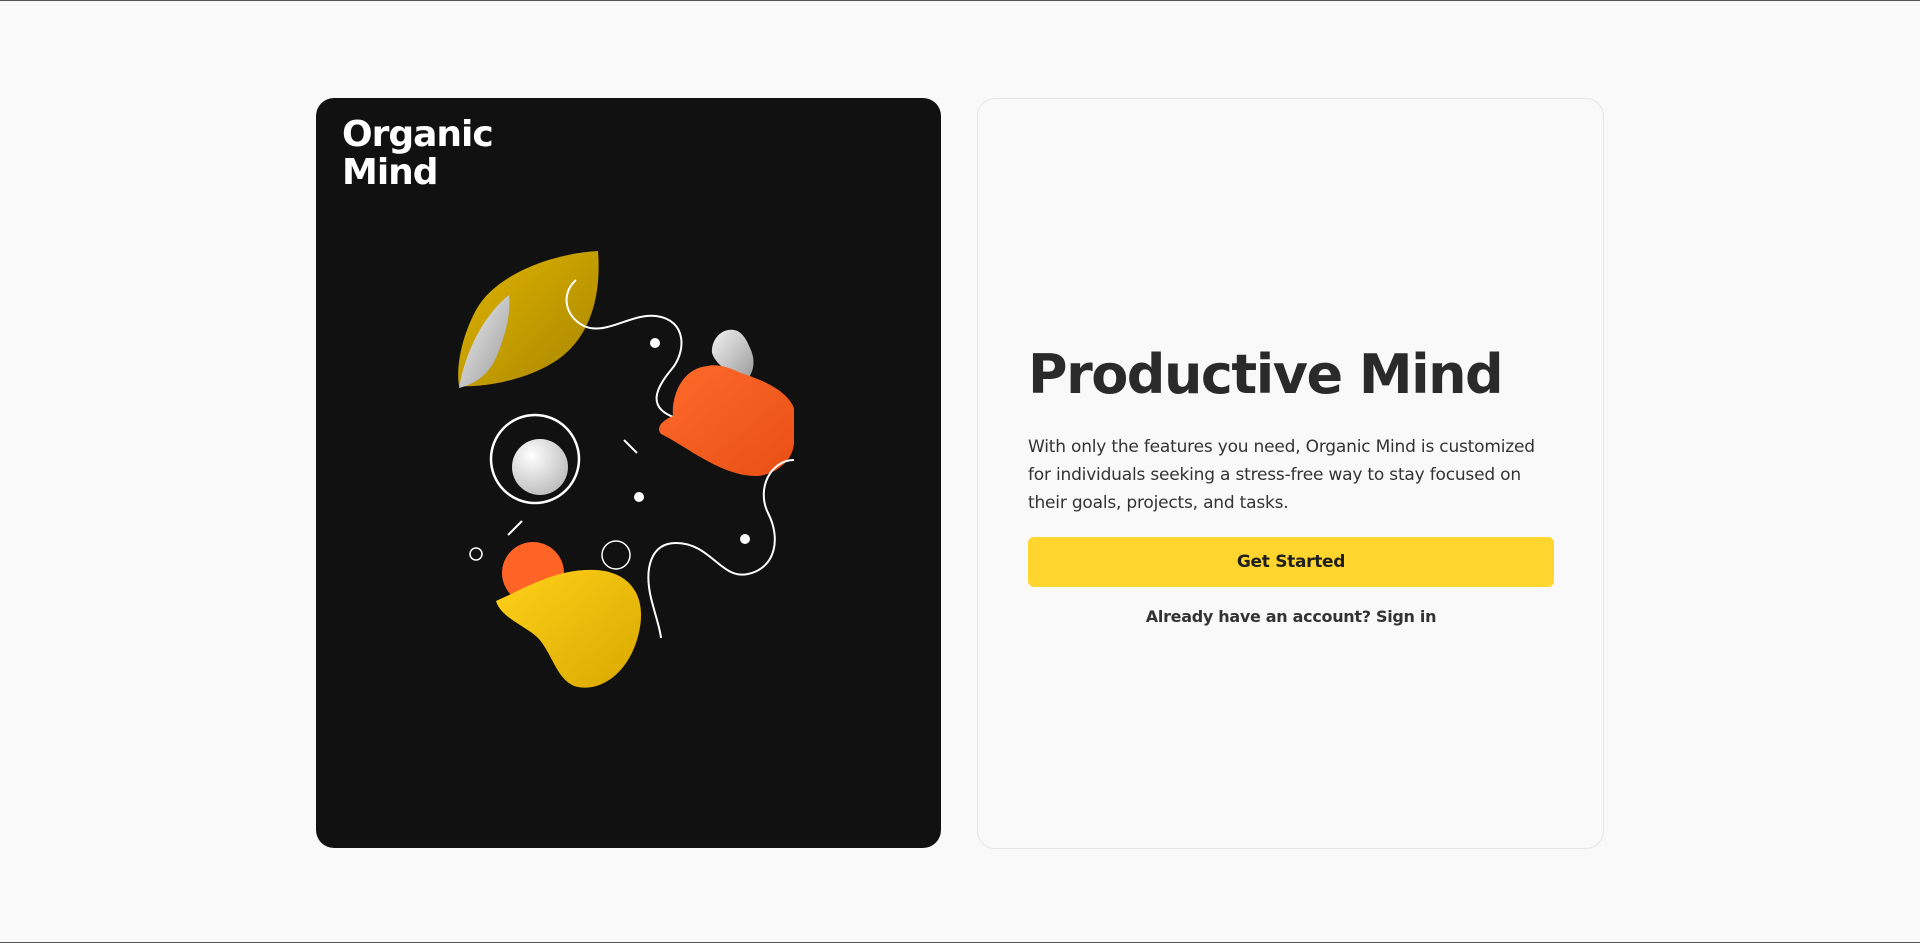 The width and height of the screenshot is (1920, 943). What do you see at coordinates (626, 469) in the screenshot?
I see `abstract-shapes-illustration` at bounding box center [626, 469].